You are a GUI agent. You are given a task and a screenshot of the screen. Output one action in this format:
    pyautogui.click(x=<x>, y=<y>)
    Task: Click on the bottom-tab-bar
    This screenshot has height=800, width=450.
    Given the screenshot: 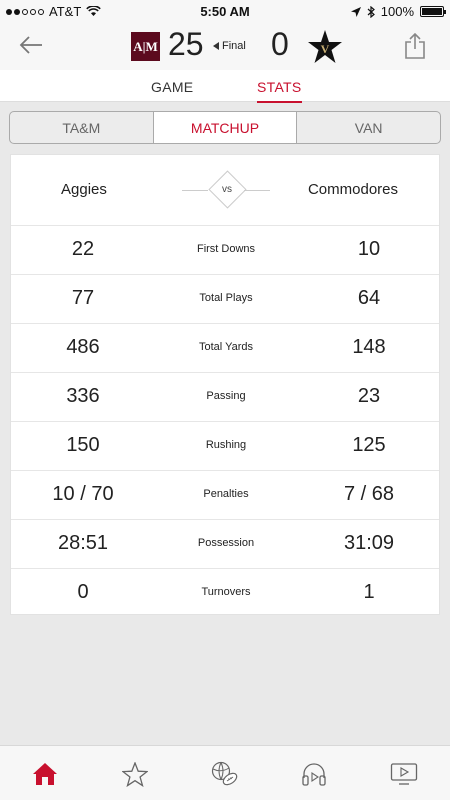 What is the action you would take?
    pyautogui.click(x=225, y=772)
    